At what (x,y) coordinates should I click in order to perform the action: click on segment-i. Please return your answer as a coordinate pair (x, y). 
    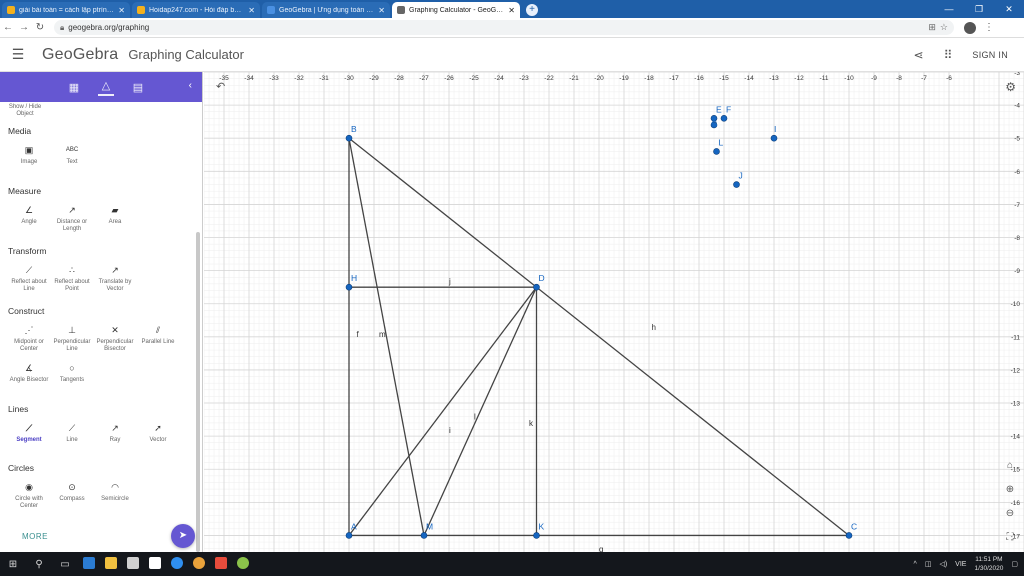
    Looking at the image, I should click on (443, 411).